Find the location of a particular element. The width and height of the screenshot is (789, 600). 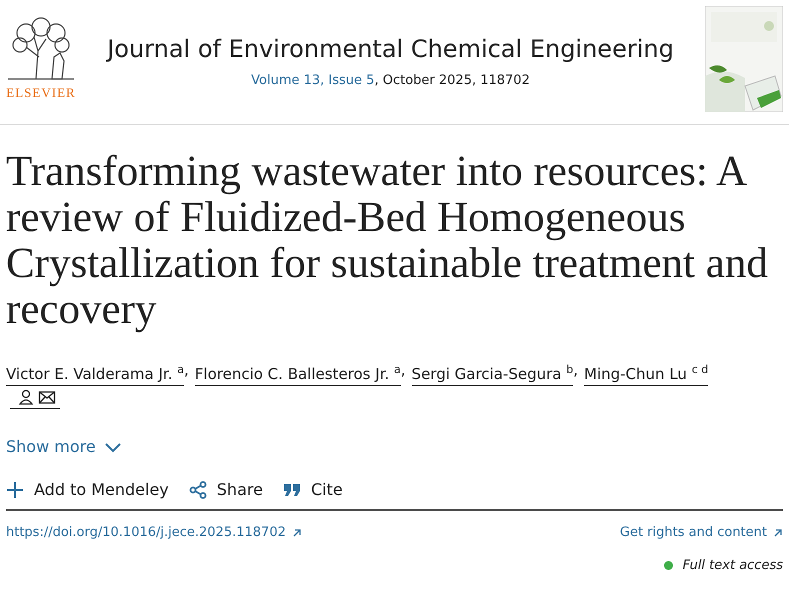

access-label: Full text access is located at coordinates (732, 565).